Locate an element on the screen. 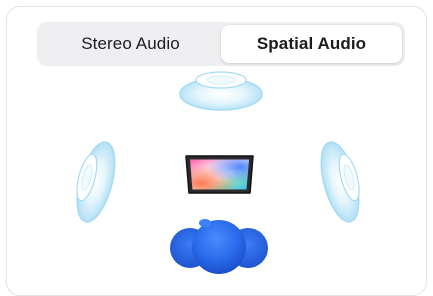 The width and height of the screenshot is (433, 296). audio-mode-segmented-control: Stereo Audio Spatial Audio is located at coordinates (221, 44).